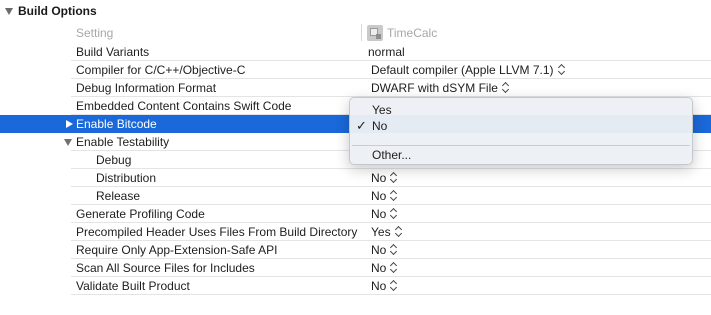  I want to click on menu-item-label: Yes, so click(382, 110).